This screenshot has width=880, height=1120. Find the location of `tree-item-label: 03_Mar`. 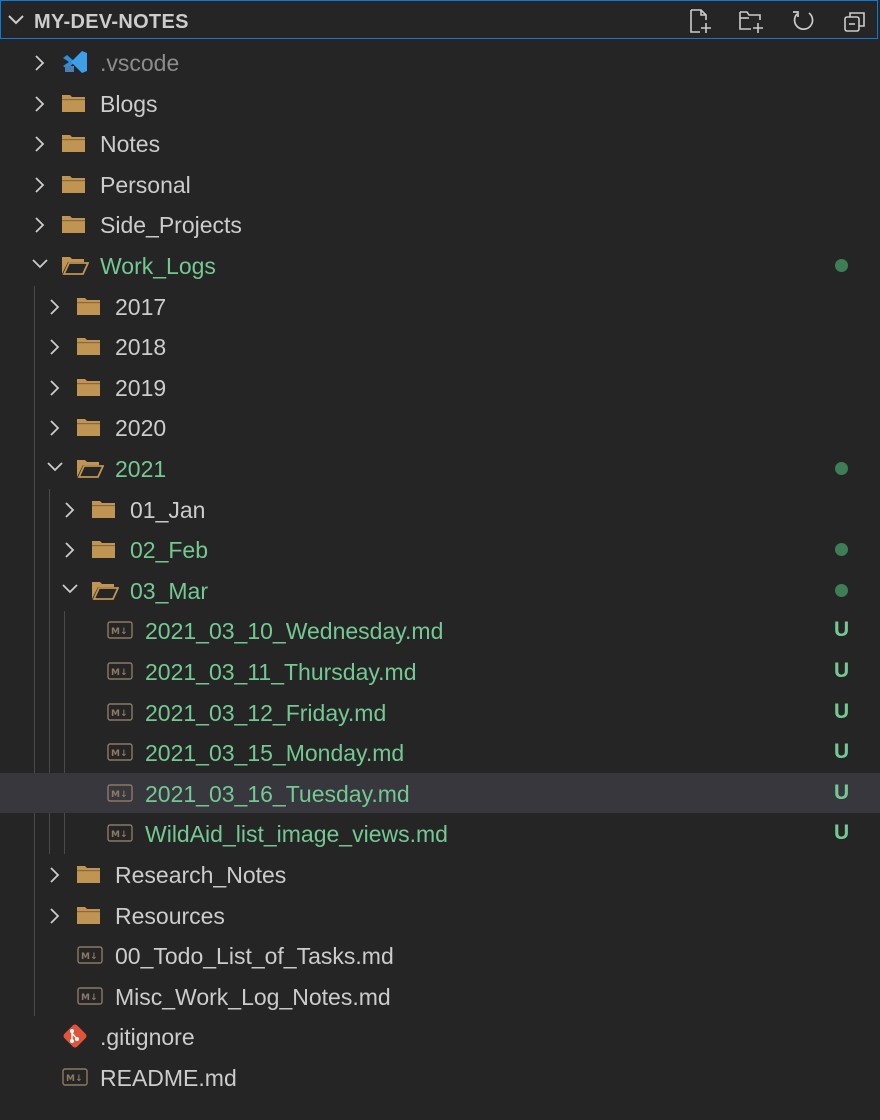

tree-item-label: 03_Mar is located at coordinates (169, 590).